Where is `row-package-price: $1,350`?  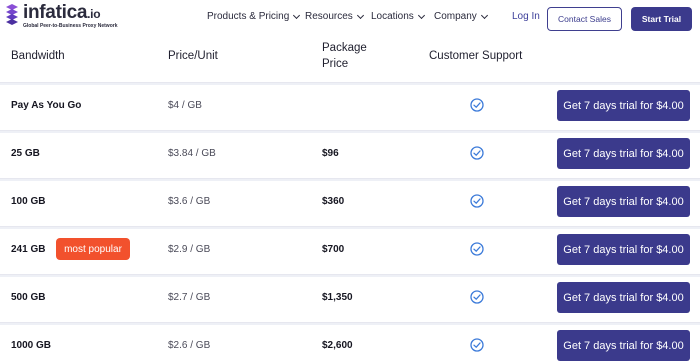 row-package-price: $1,350 is located at coordinates (337, 297).